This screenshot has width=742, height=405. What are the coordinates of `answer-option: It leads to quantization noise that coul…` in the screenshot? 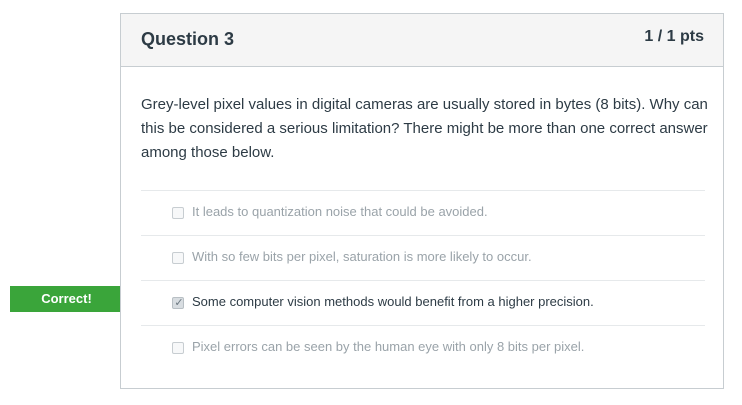 It's located at (423, 212).